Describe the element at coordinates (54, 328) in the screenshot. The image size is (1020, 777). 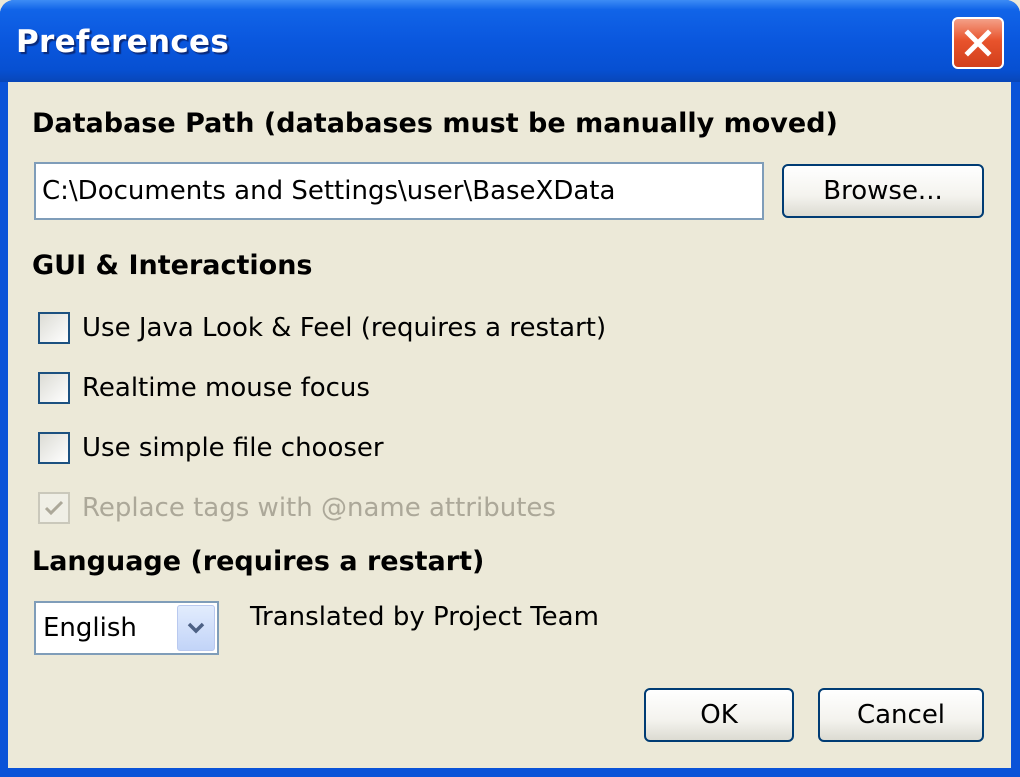
I see `java-look-feel-checkbox` at that location.